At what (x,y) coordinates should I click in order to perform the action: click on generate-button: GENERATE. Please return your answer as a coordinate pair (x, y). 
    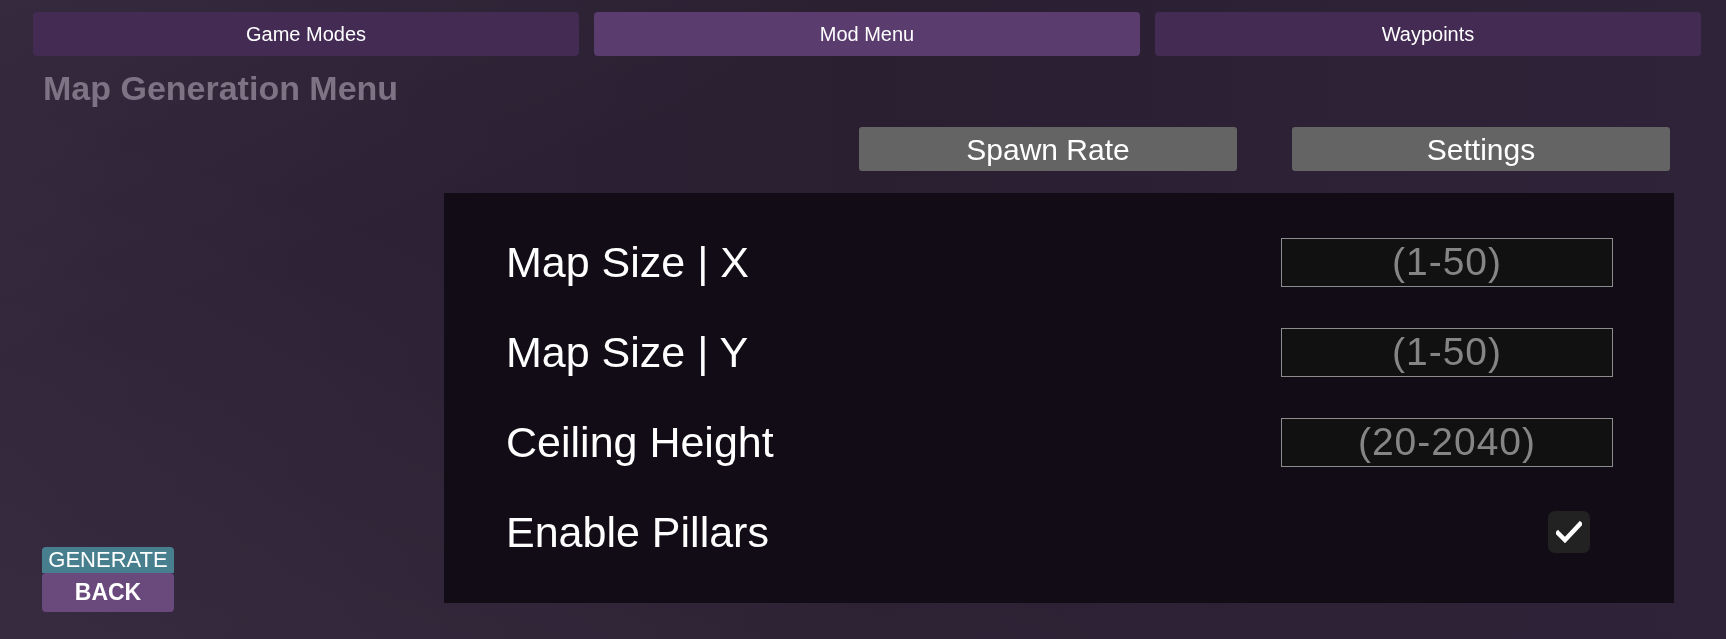
    Looking at the image, I should click on (108, 560).